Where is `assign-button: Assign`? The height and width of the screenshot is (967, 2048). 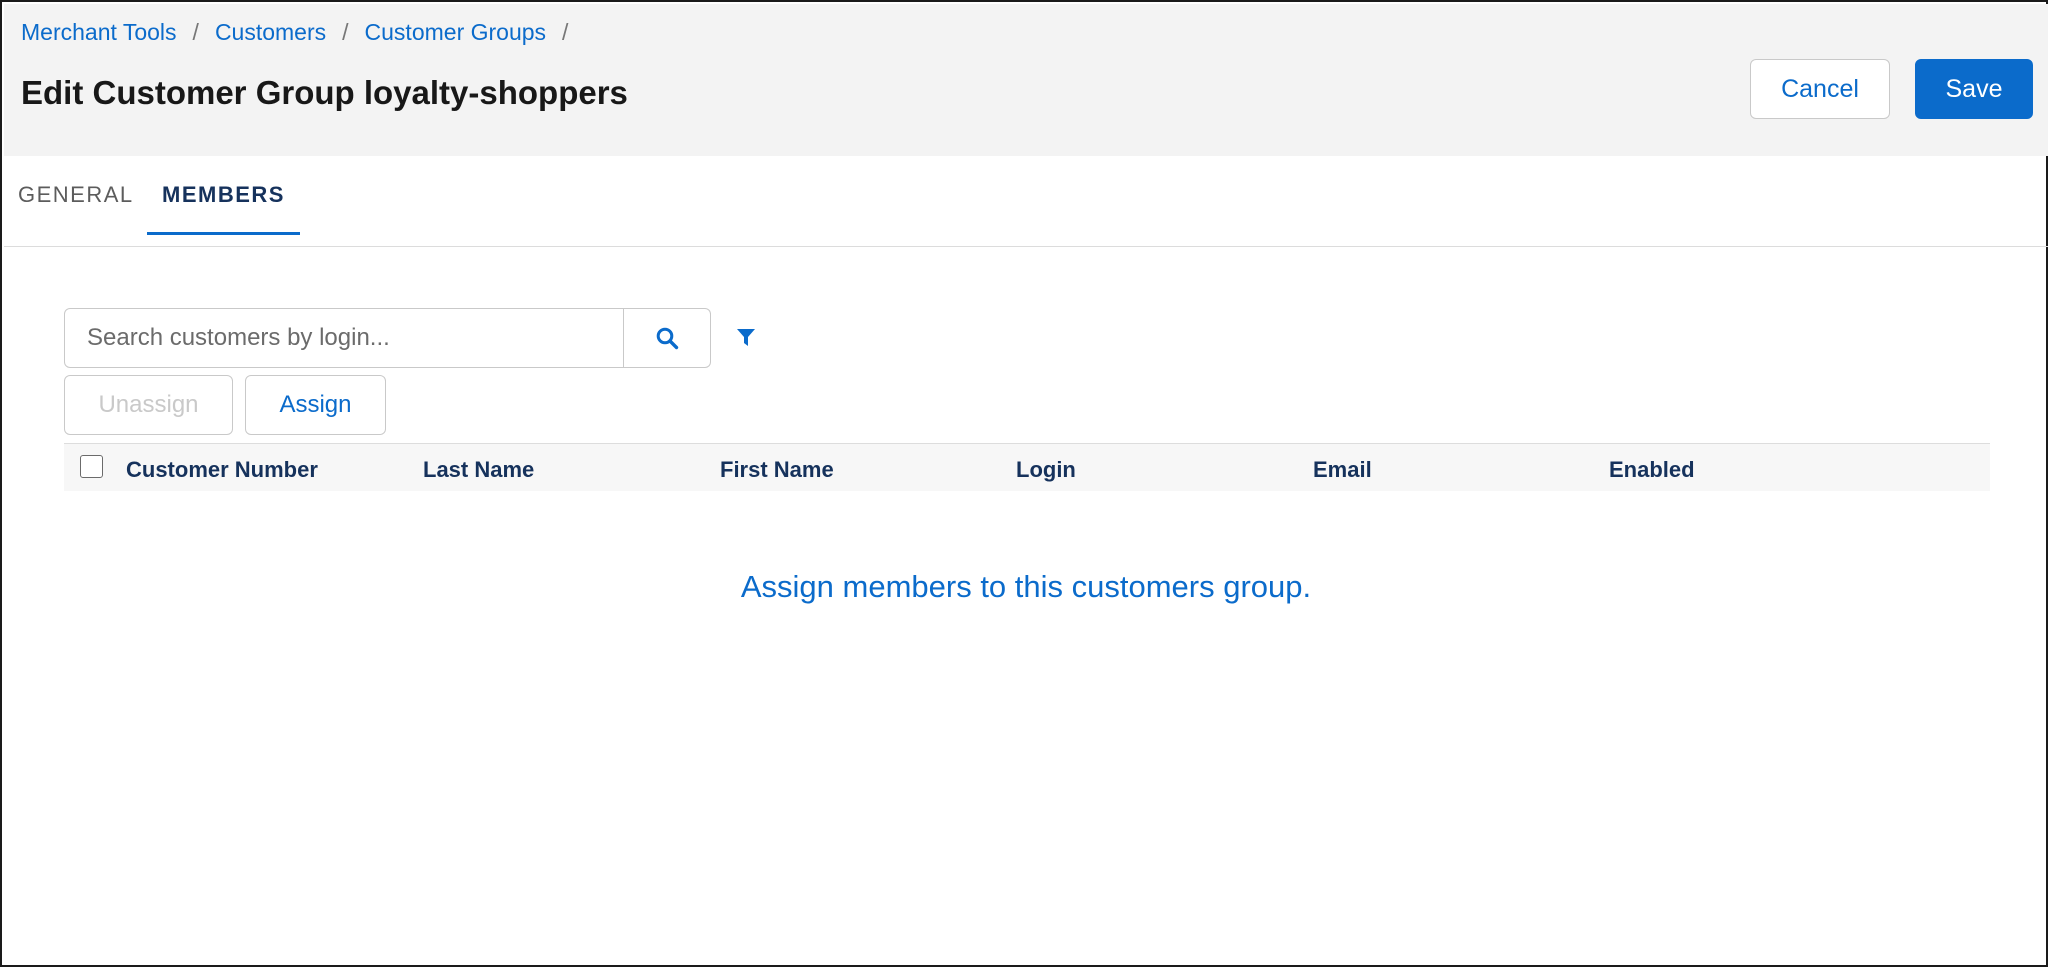 assign-button: Assign is located at coordinates (315, 405).